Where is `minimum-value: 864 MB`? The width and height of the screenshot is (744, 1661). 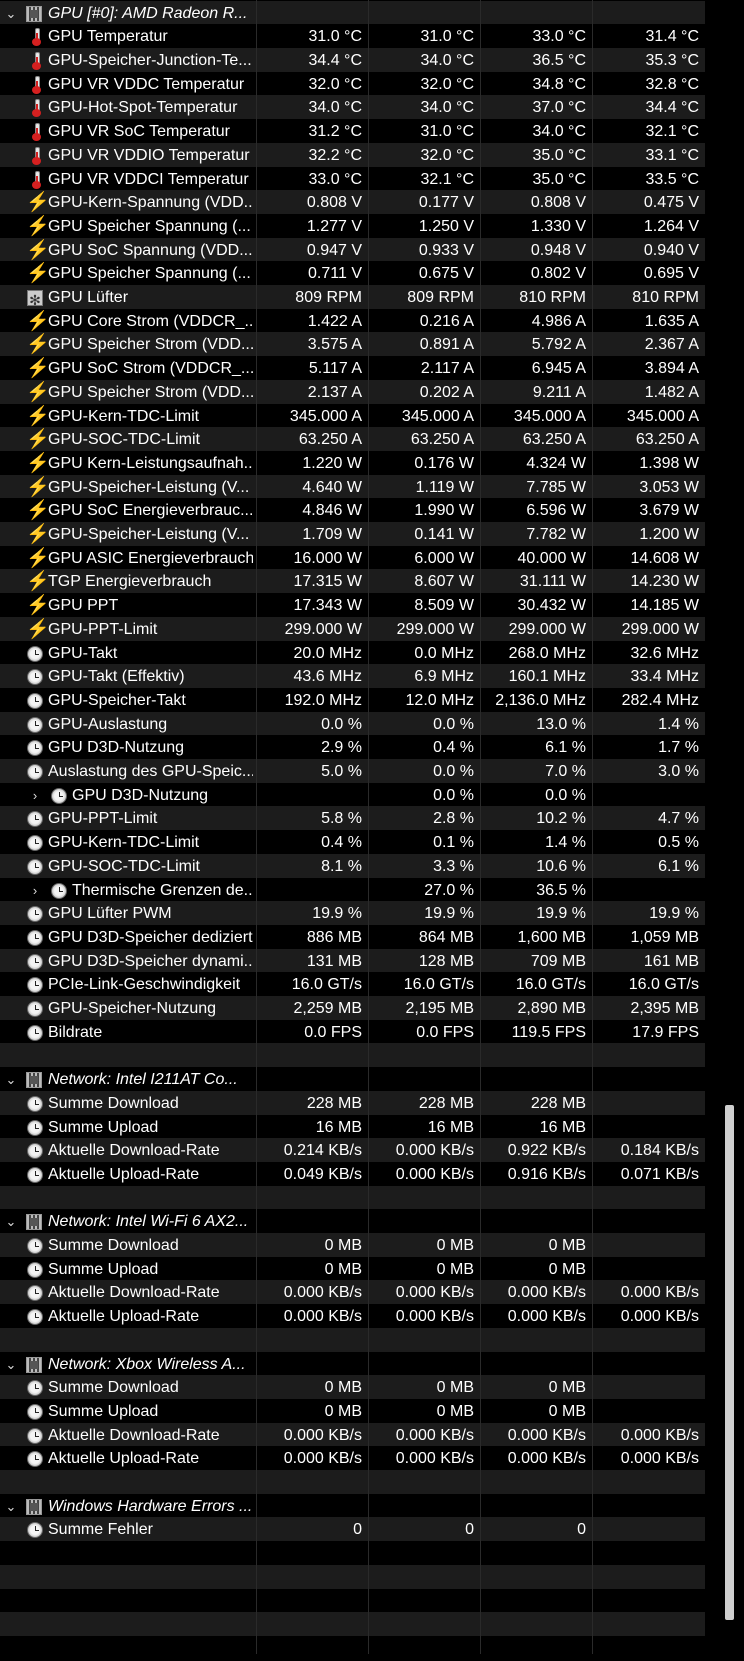 minimum-value: 864 MB is located at coordinates (446, 937).